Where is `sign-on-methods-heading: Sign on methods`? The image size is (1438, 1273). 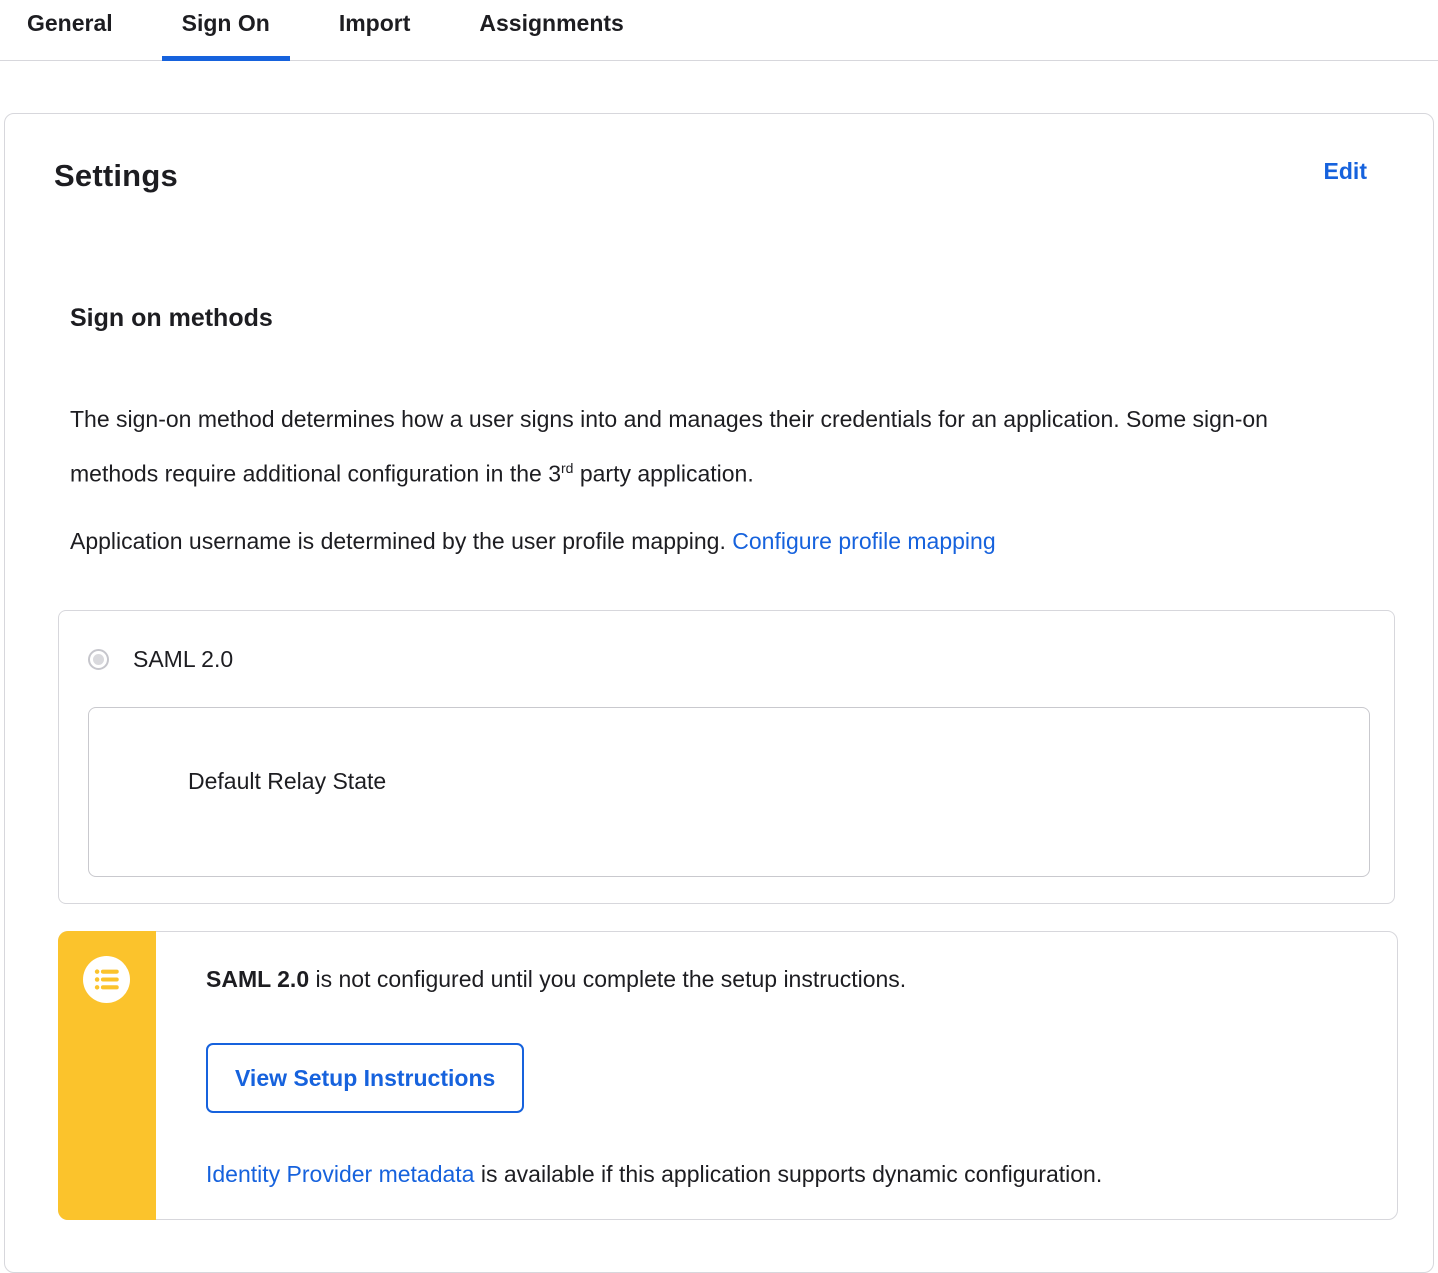
sign-on-methods-heading: Sign on methods is located at coordinates (171, 318).